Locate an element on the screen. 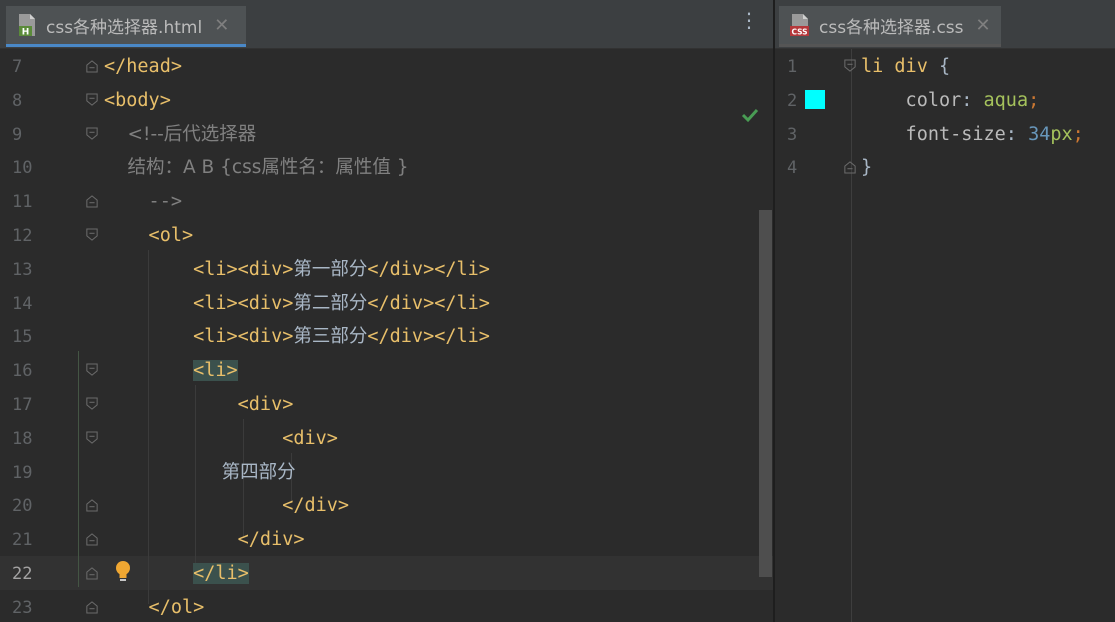  code-line: 19 第四部分 is located at coordinates (386, 473).